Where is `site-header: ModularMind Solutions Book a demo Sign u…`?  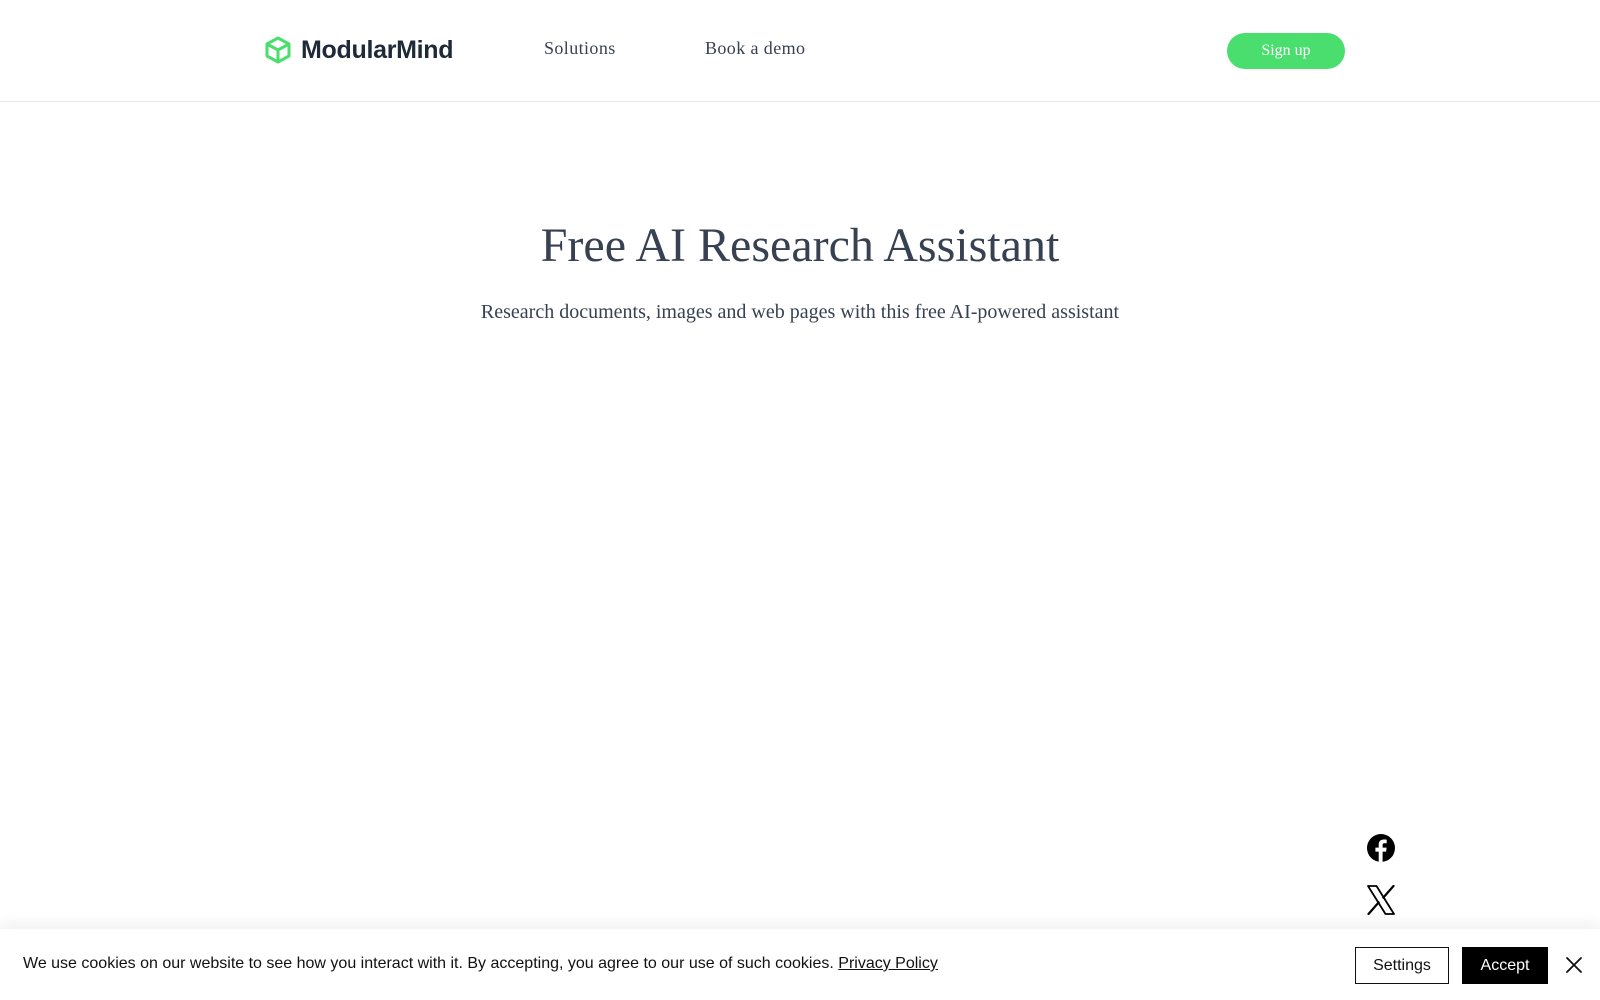
site-header: ModularMind Solutions Book a demo Sign u… is located at coordinates (800, 51).